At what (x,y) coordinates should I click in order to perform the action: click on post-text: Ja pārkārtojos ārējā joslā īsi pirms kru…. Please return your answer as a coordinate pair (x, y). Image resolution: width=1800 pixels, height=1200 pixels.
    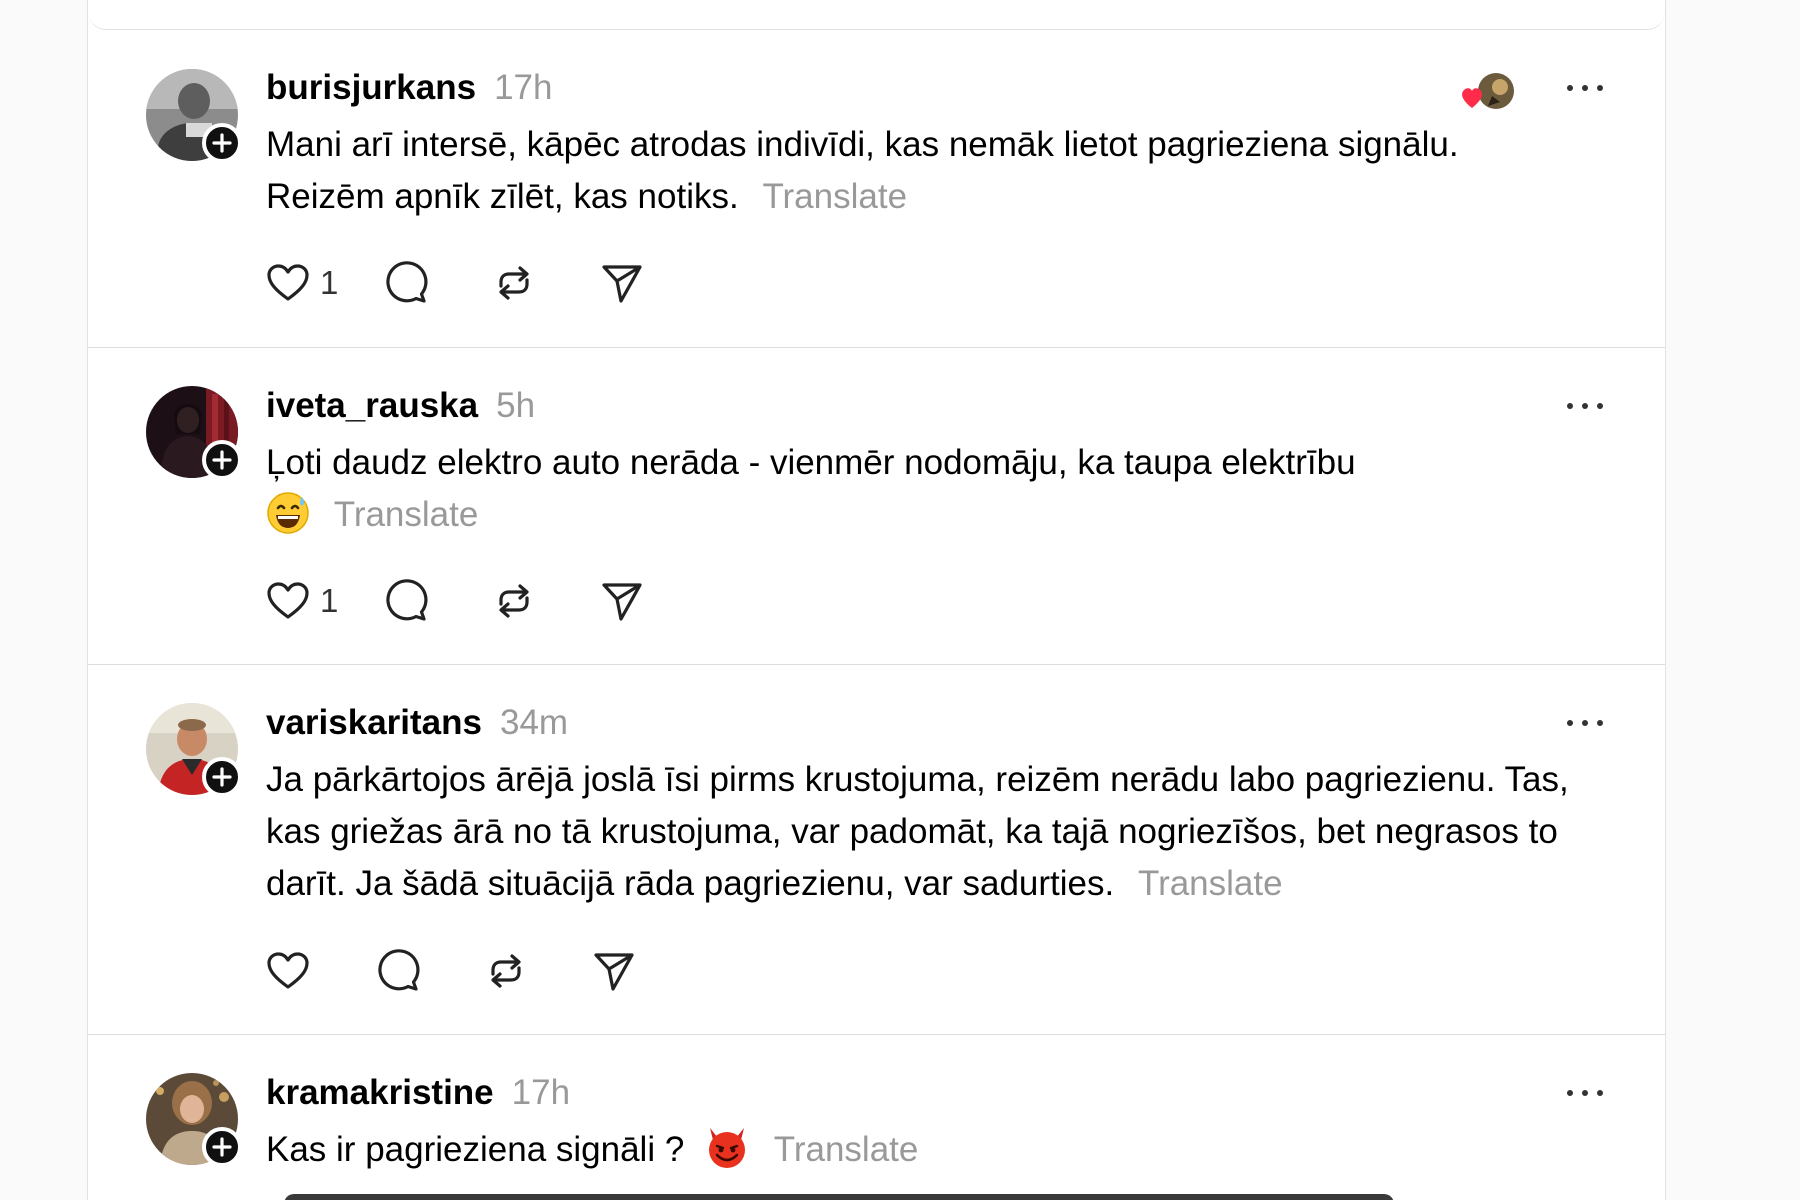
    Looking at the image, I should click on (917, 831).